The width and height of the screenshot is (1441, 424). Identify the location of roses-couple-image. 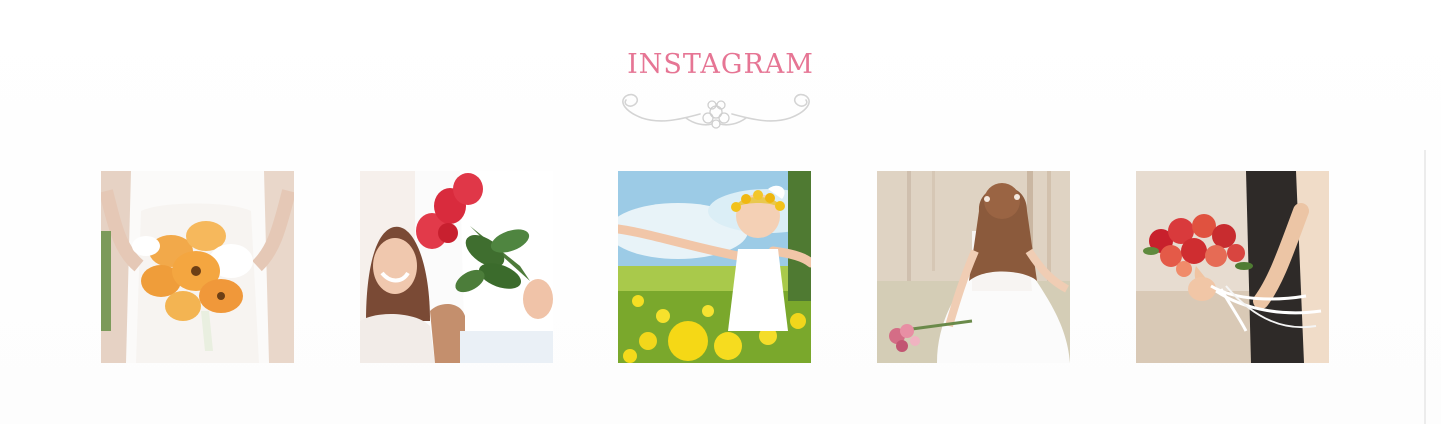
(456, 267).